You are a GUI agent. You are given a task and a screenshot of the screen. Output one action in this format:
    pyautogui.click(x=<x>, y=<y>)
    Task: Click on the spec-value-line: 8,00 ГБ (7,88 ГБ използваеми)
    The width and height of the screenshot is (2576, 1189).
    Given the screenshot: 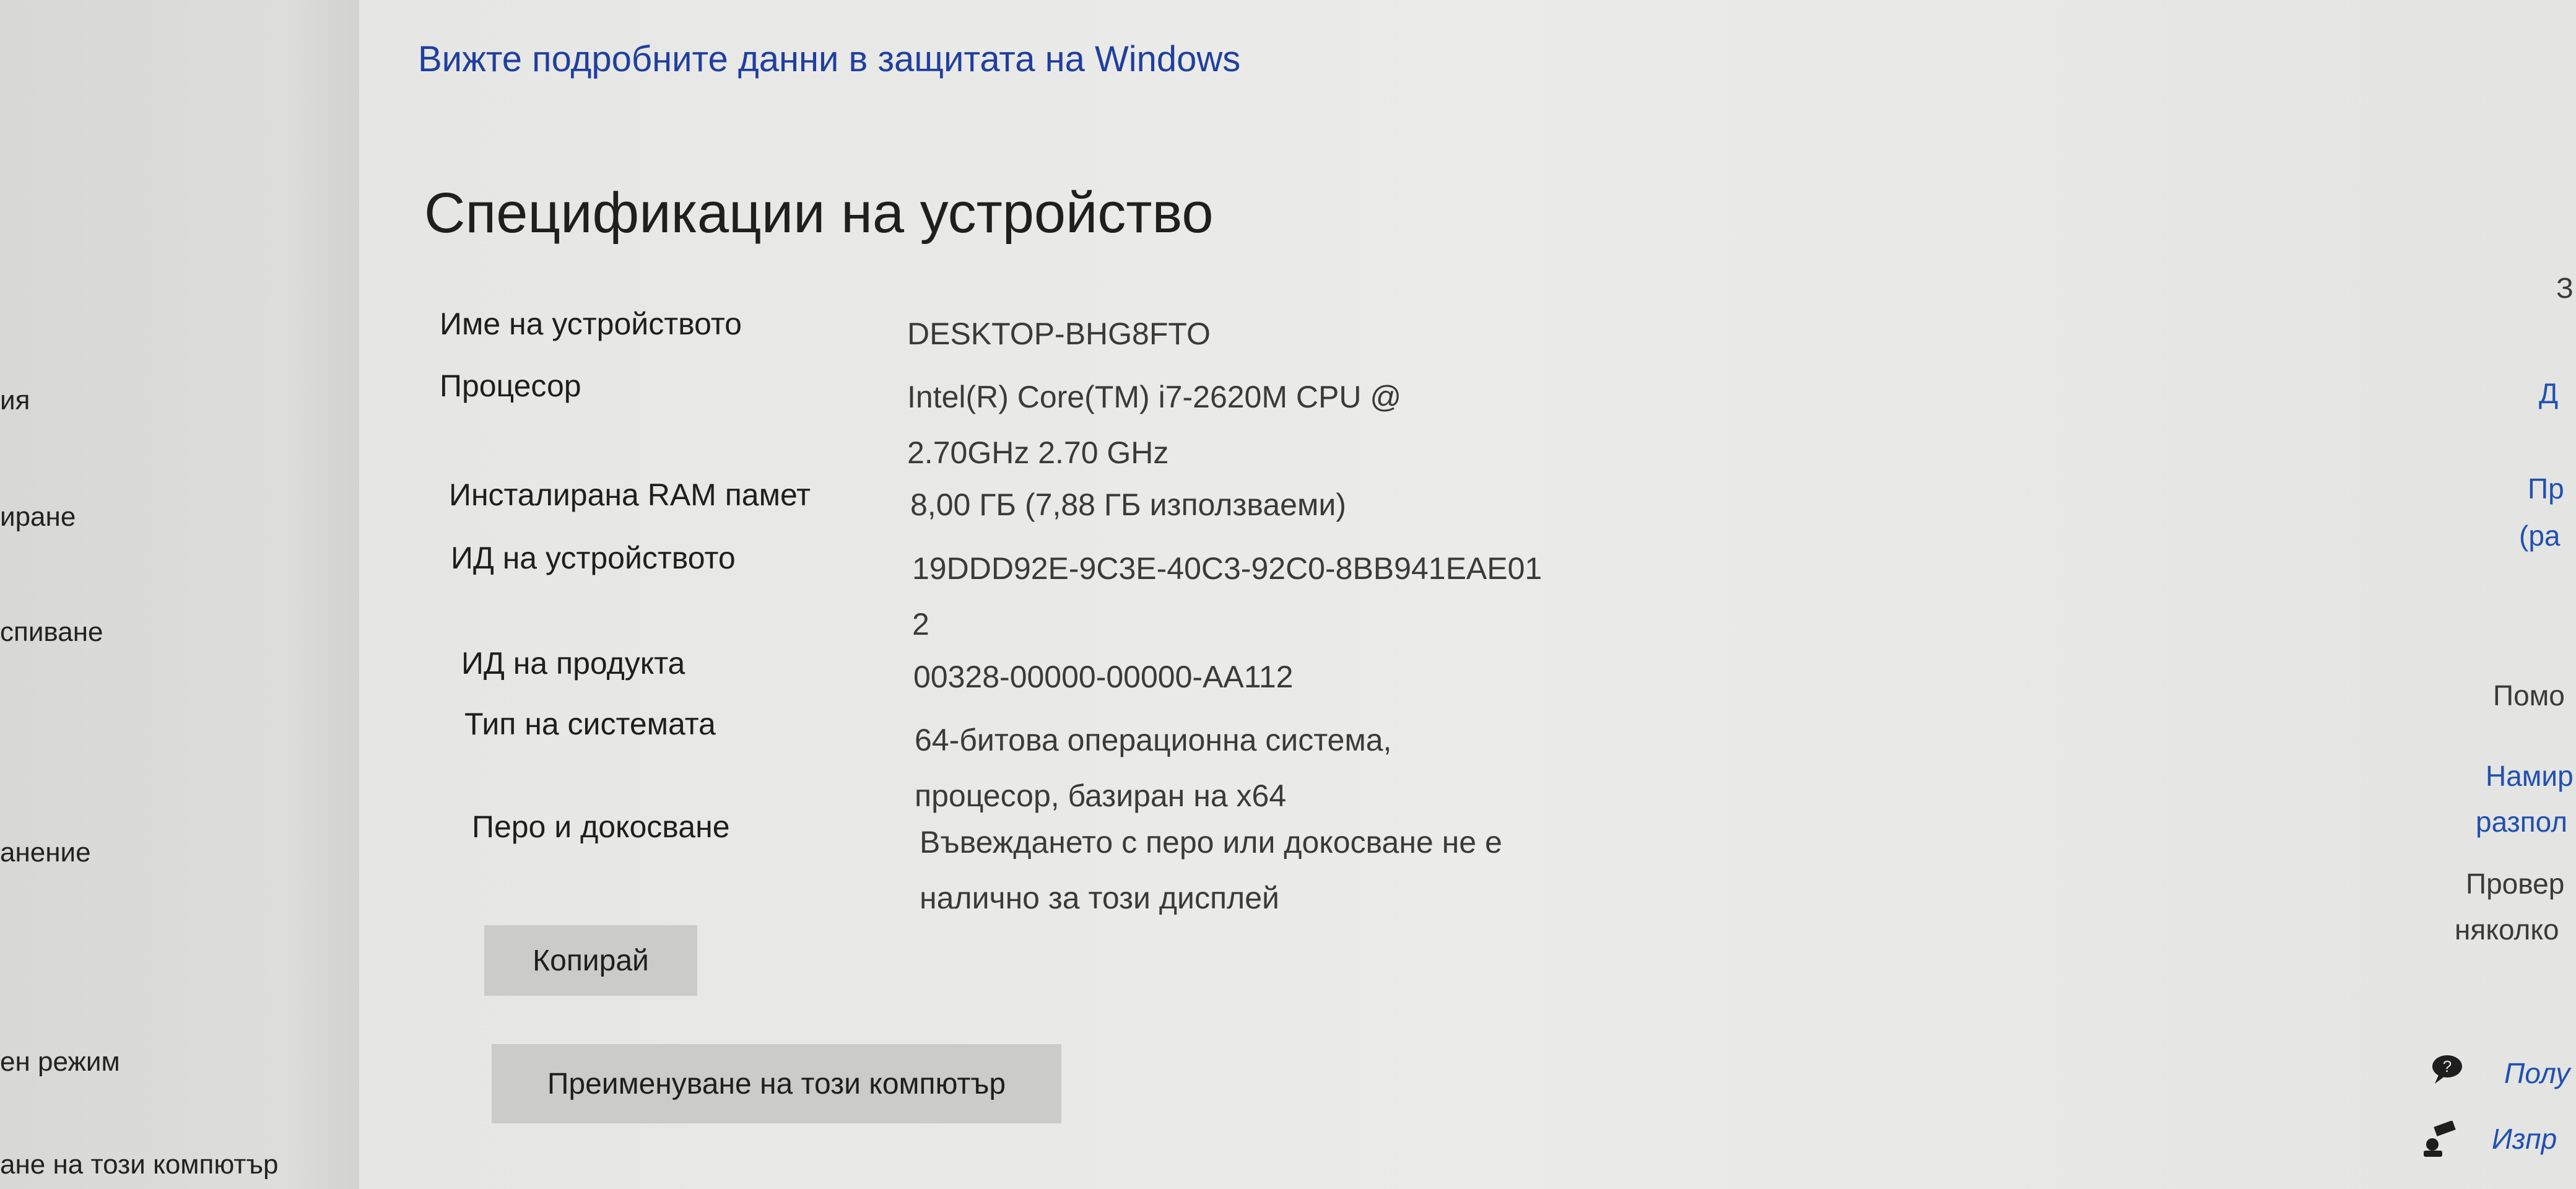 What is the action you would take?
    pyautogui.click(x=1128, y=504)
    